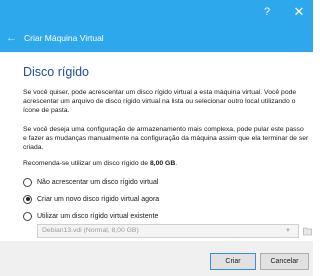 The height and width of the screenshot is (276, 320). Describe the element at coordinates (233, 261) in the screenshot. I see `create-button: Criar` at that location.